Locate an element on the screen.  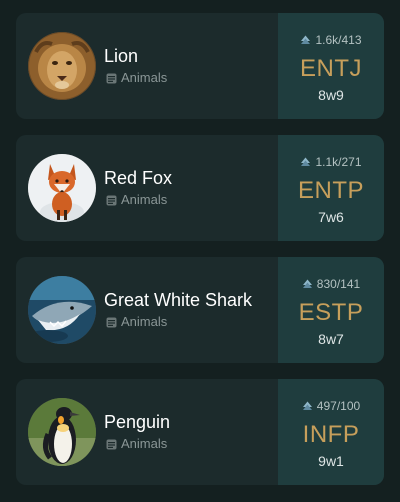
profile-info: Great White Shark Animals is located at coordinates (147, 310).